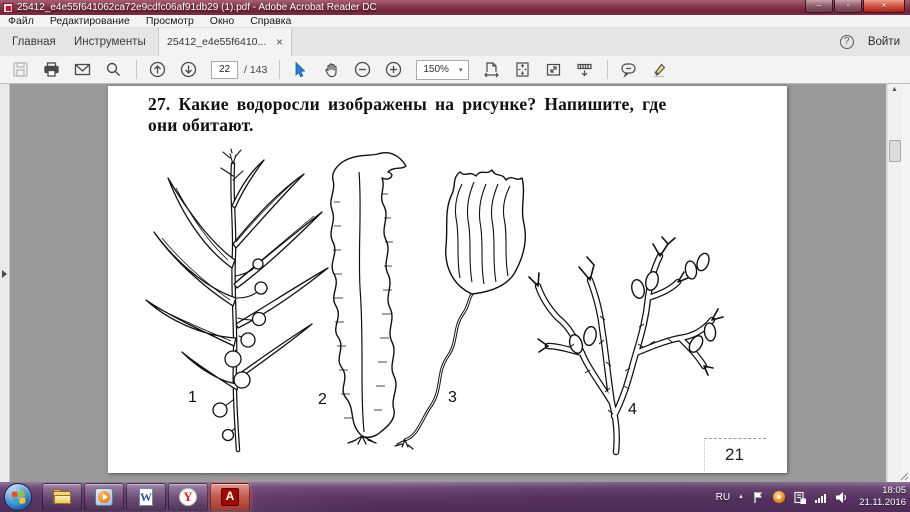 The height and width of the screenshot is (512, 910). I want to click on volume-speaker-icon, so click(841, 497).